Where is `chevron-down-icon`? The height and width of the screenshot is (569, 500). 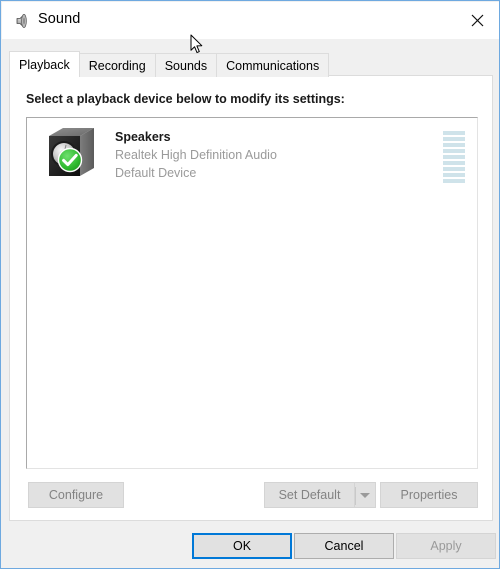 chevron-down-icon is located at coordinates (365, 495).